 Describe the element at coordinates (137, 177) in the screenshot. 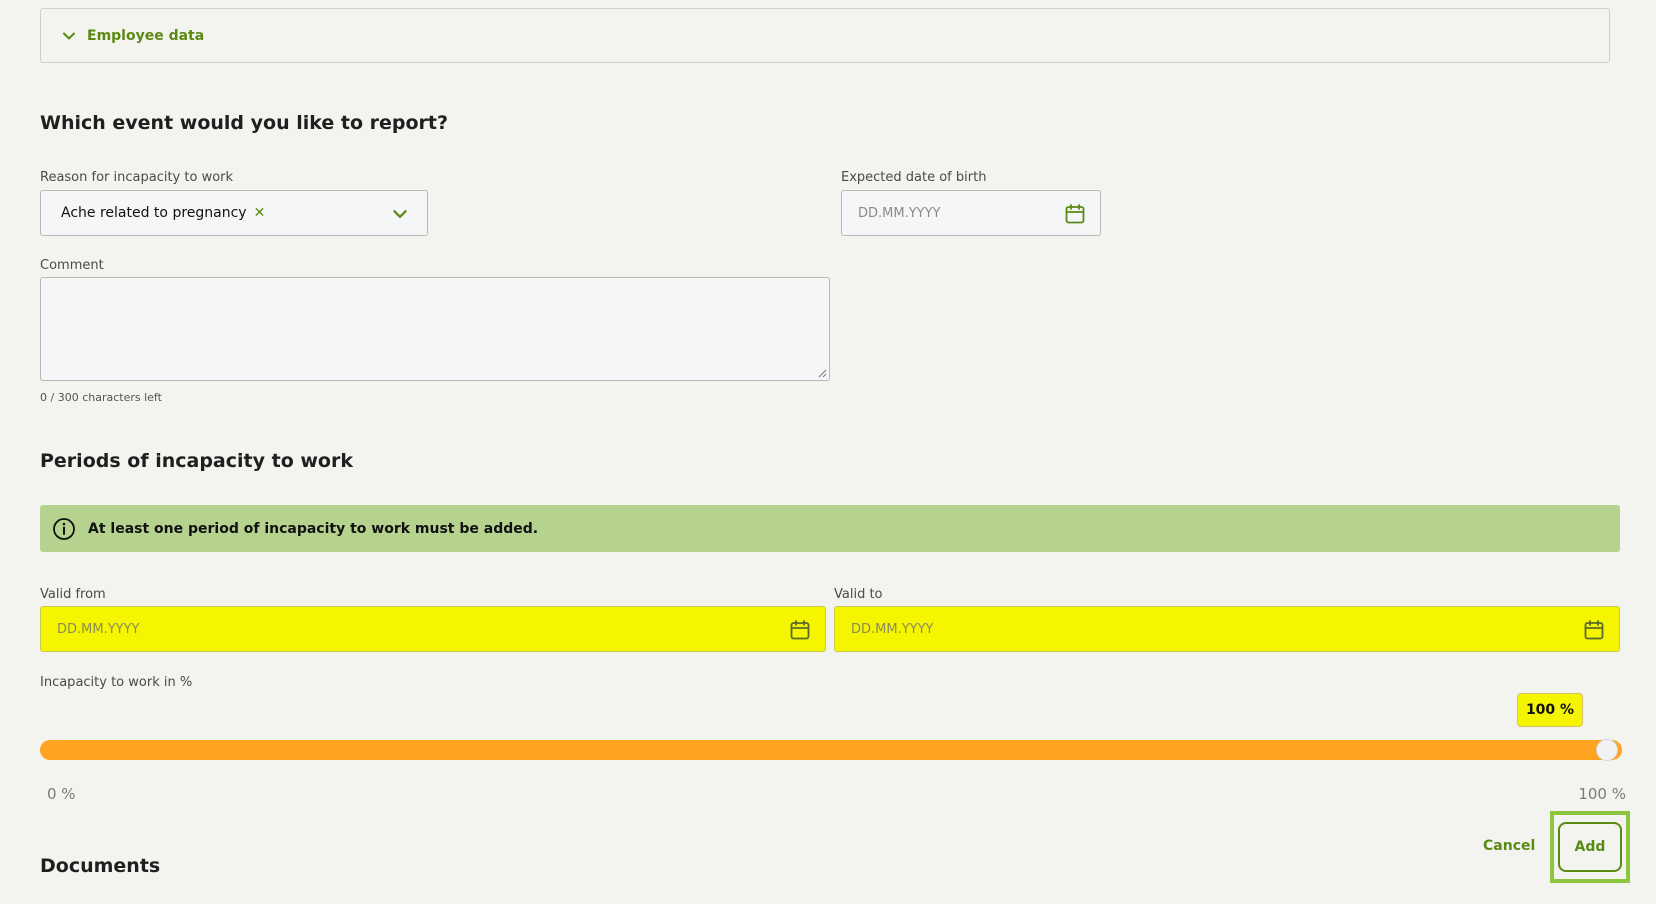

I see `reason-label: Reason for incapacity to work` at that location.